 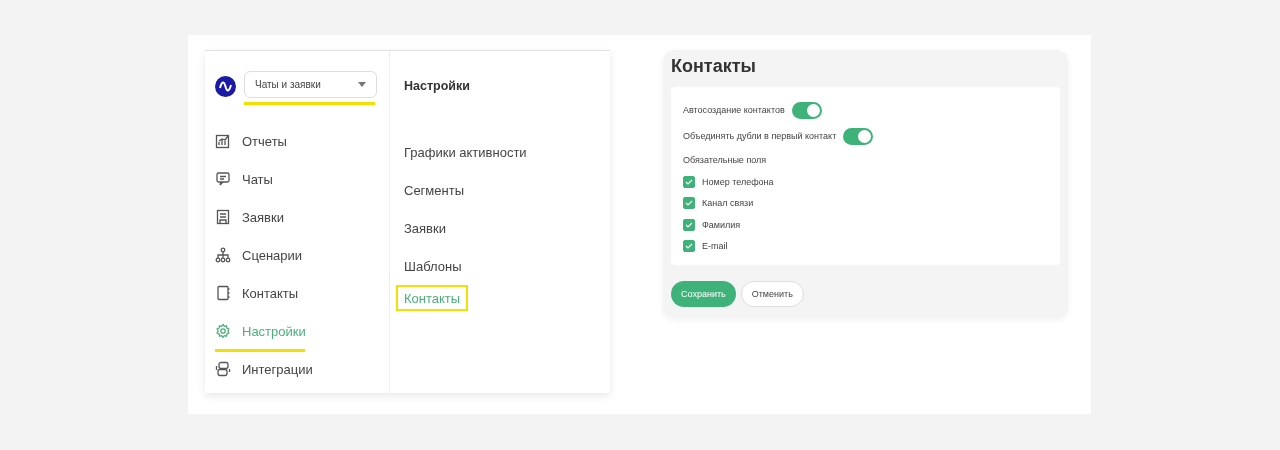 What do you see at coordinates (728, 203) in the screenshot?
I see `checkbox-label: Канал связи` at bounding box center [728, 203].